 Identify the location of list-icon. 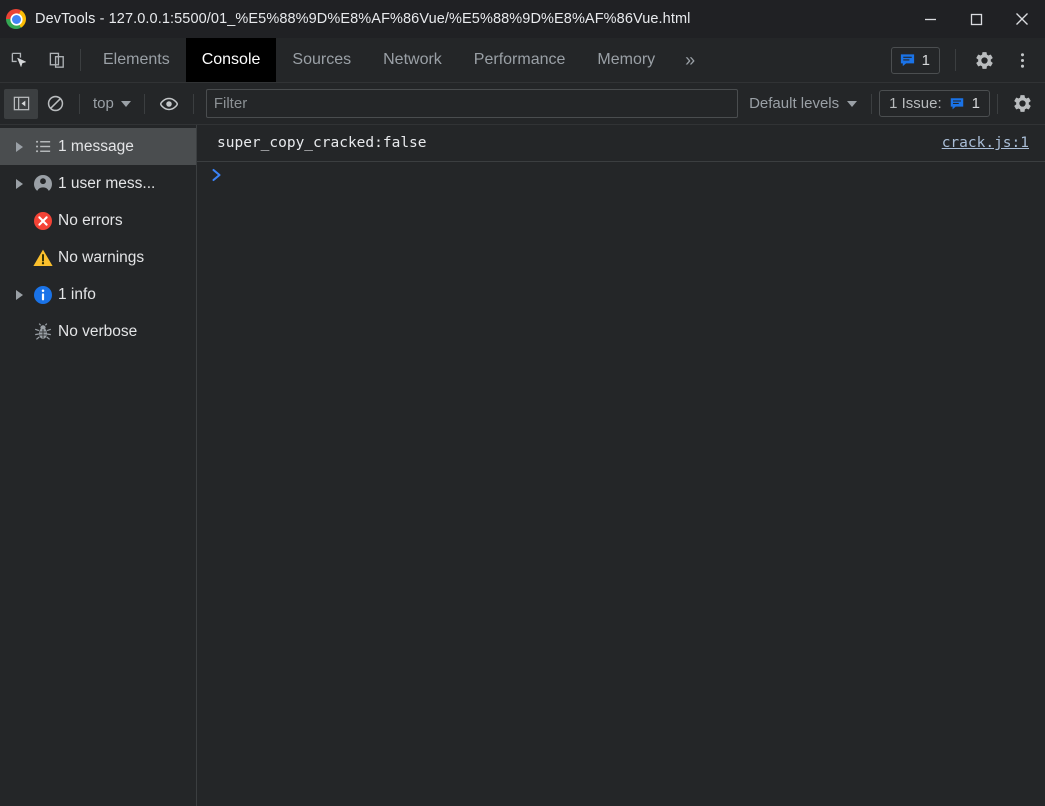
(43, 146).